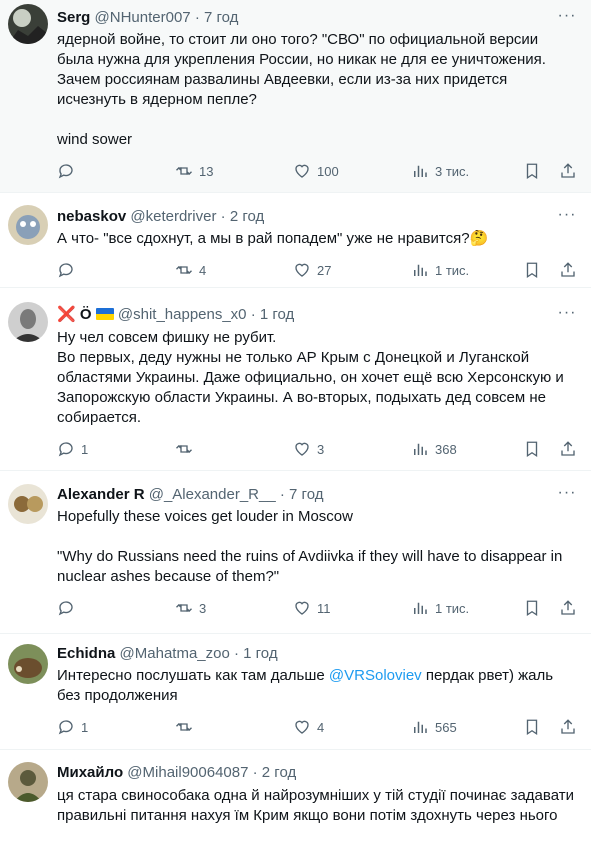  What do you see at coordinates (316, 172) in the screenshot?
I see `like-button: 100` at bounding box center [316, 172].